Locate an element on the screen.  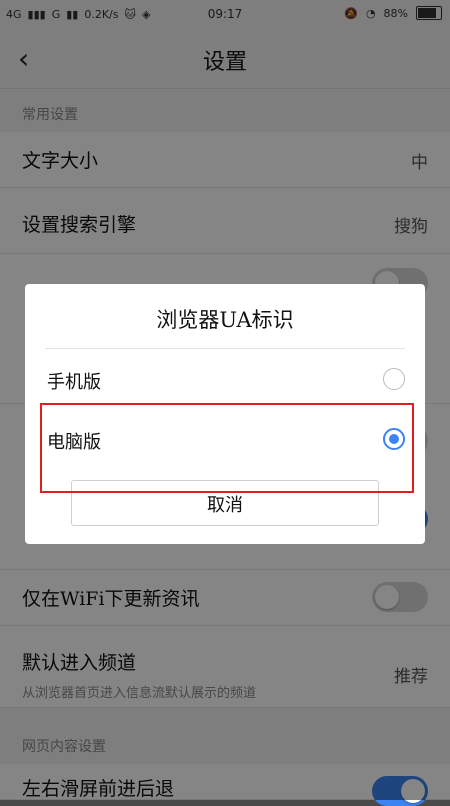
option-mobile: 手机版 is located at coordinates (225, 381).